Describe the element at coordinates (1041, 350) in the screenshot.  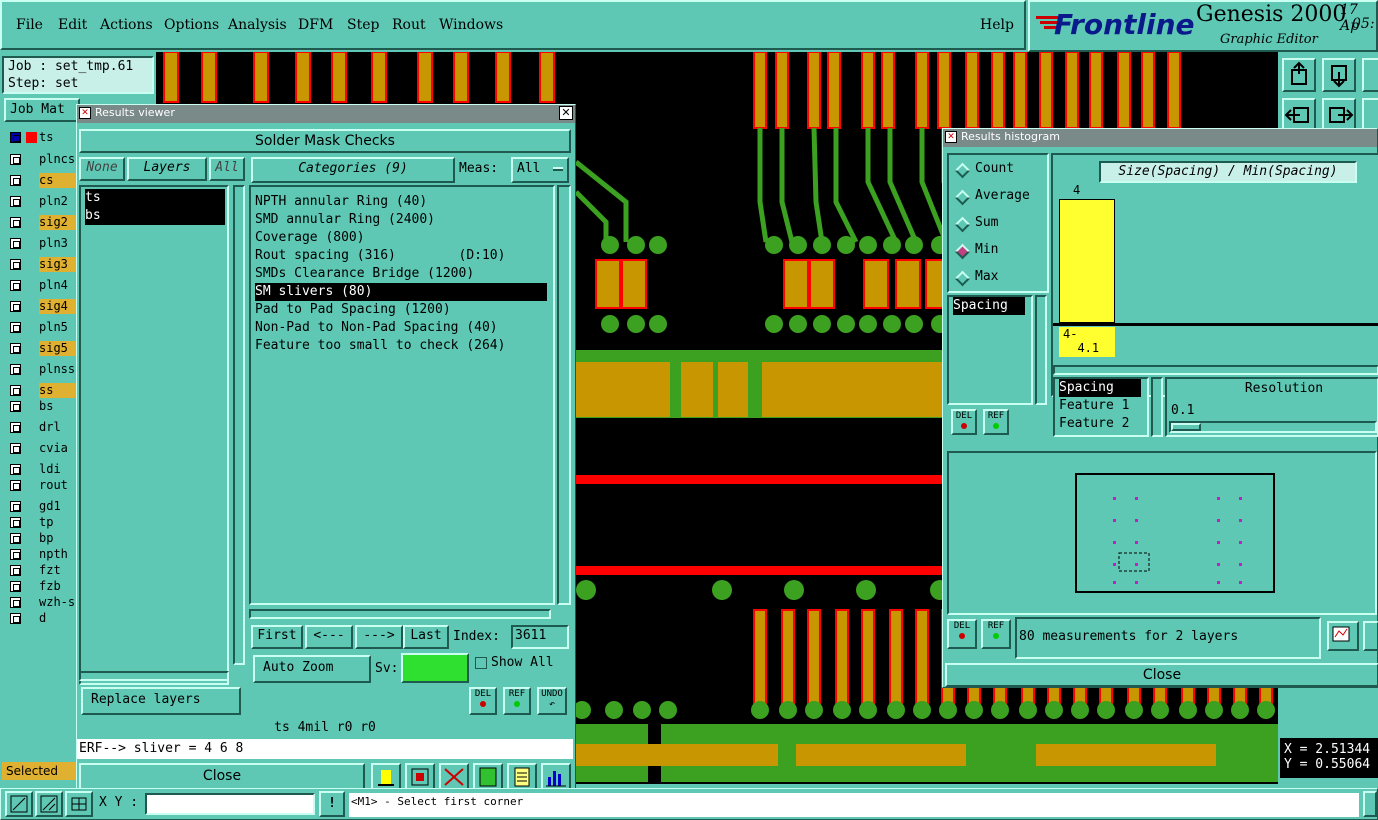
I see `spacing-scrollbar` at that location.